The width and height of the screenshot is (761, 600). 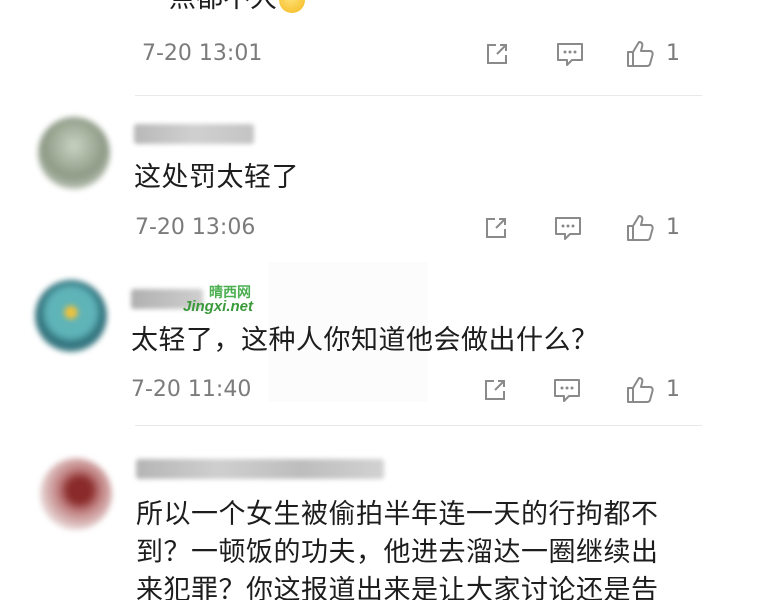 What do you see at coordinates (397, 552) in the screenshot?
I see `comment-4-line: 到？一顿饭的功夫，他进去溜达一圈继续出` at bounding box center [397, 552].